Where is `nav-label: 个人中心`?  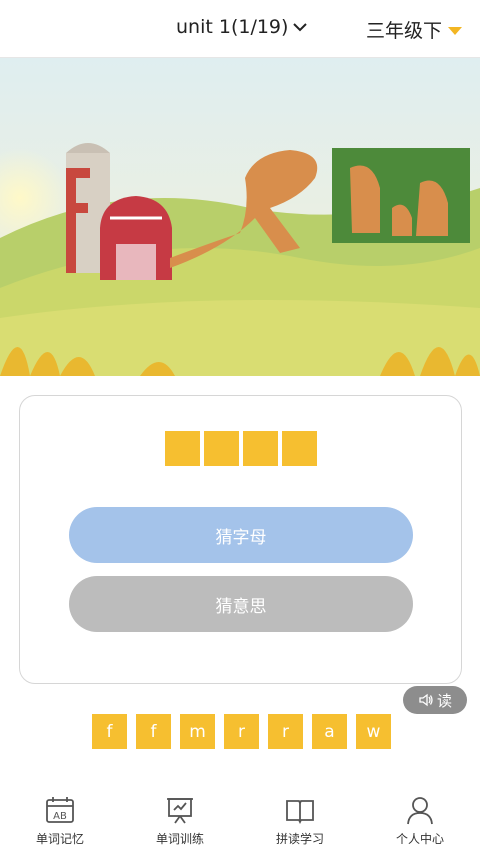 nav-label: 个人中心 is located at coordinates (419, 839).